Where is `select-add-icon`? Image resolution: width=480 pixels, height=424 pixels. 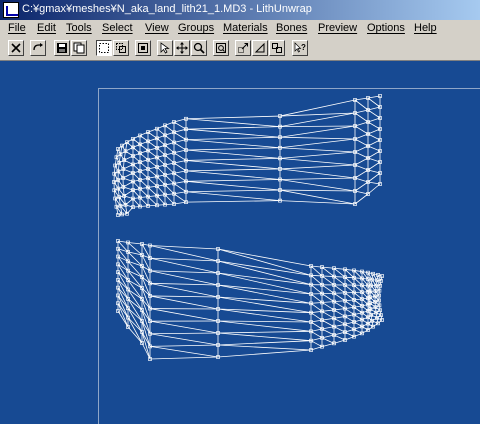 select-add-icon is located at coordinates (121, 48).